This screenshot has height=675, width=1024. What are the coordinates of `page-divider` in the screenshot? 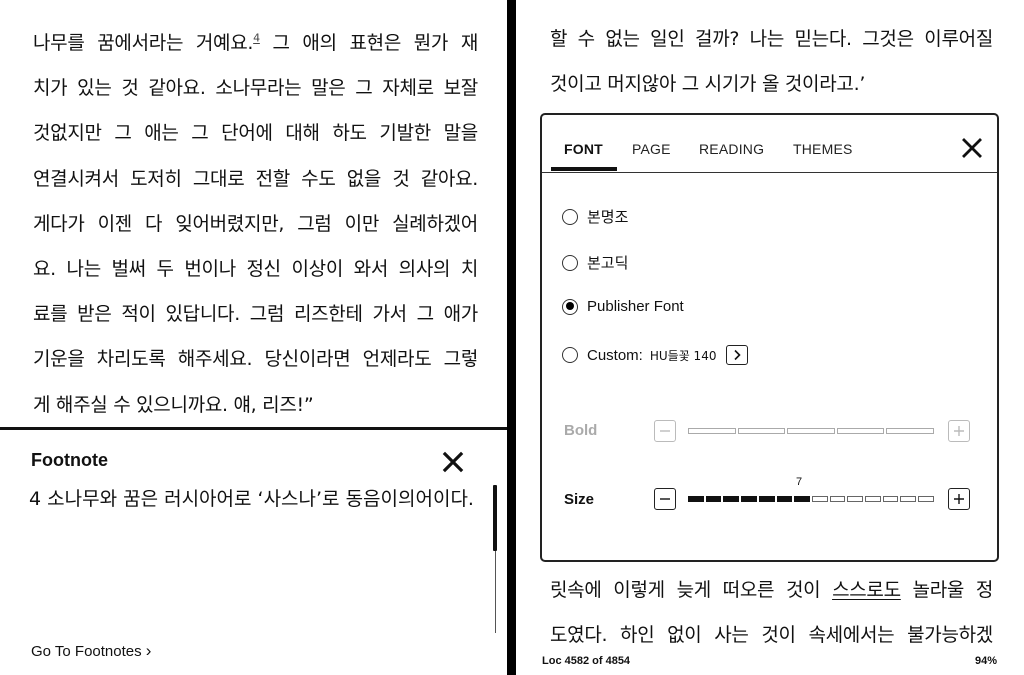 It's located at (511, 337).